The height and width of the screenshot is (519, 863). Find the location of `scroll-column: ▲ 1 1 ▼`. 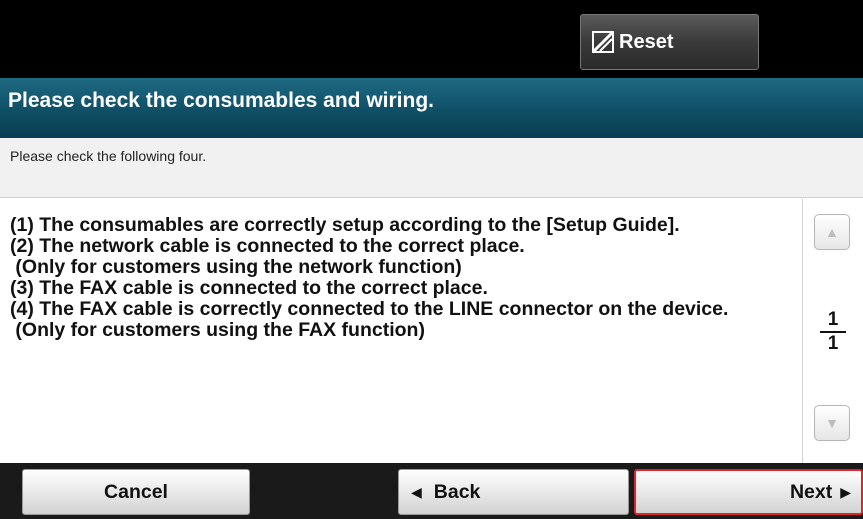

scroll-column: ▲ 1 1 ▼ is located at coordinates (833, 331).